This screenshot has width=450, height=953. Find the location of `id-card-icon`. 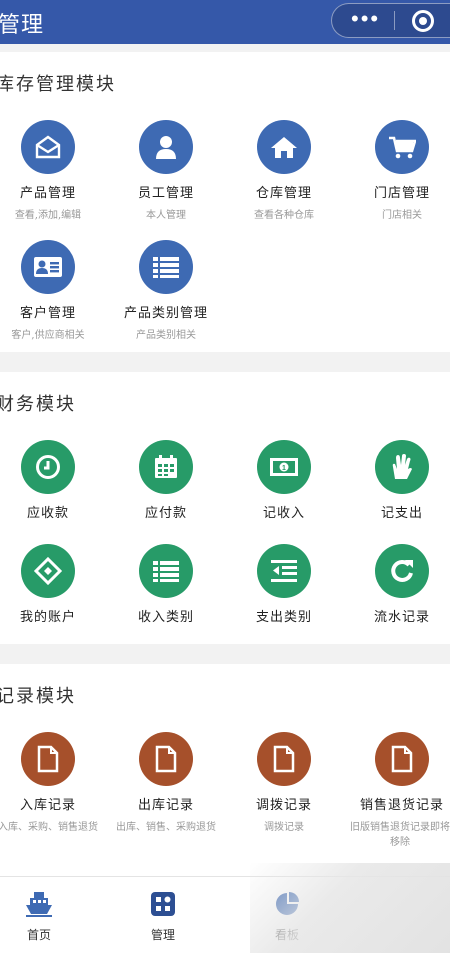

id-card-icon is located at coordinates (48, 267).